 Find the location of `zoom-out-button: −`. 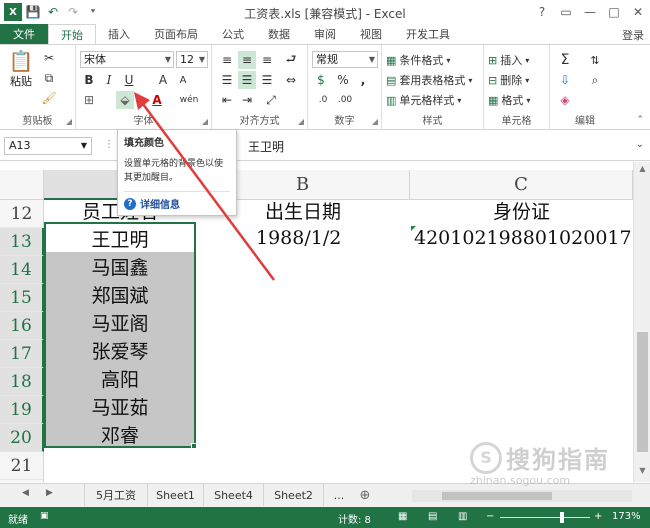

zoom-out-button: − is located at coordinates (490, 516).